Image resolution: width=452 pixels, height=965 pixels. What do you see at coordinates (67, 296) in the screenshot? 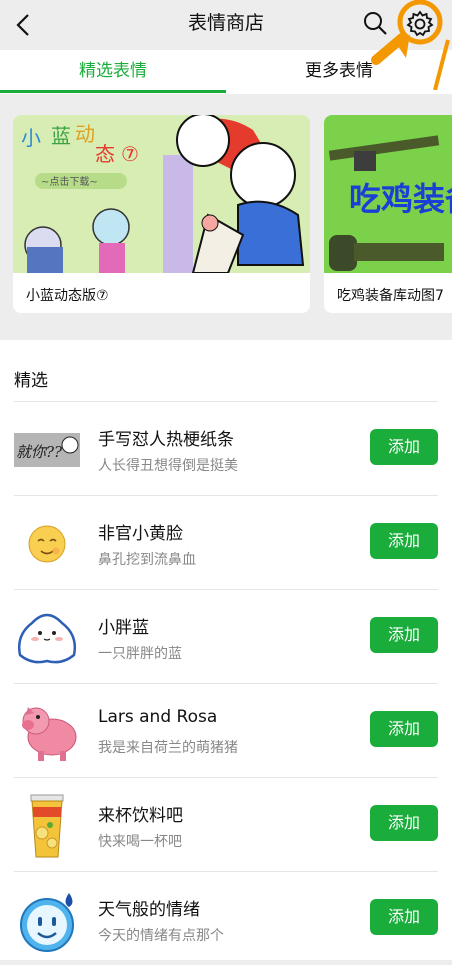
I see `banner-label: 小蓝动态版⑦` at bounding box center [67, 296].